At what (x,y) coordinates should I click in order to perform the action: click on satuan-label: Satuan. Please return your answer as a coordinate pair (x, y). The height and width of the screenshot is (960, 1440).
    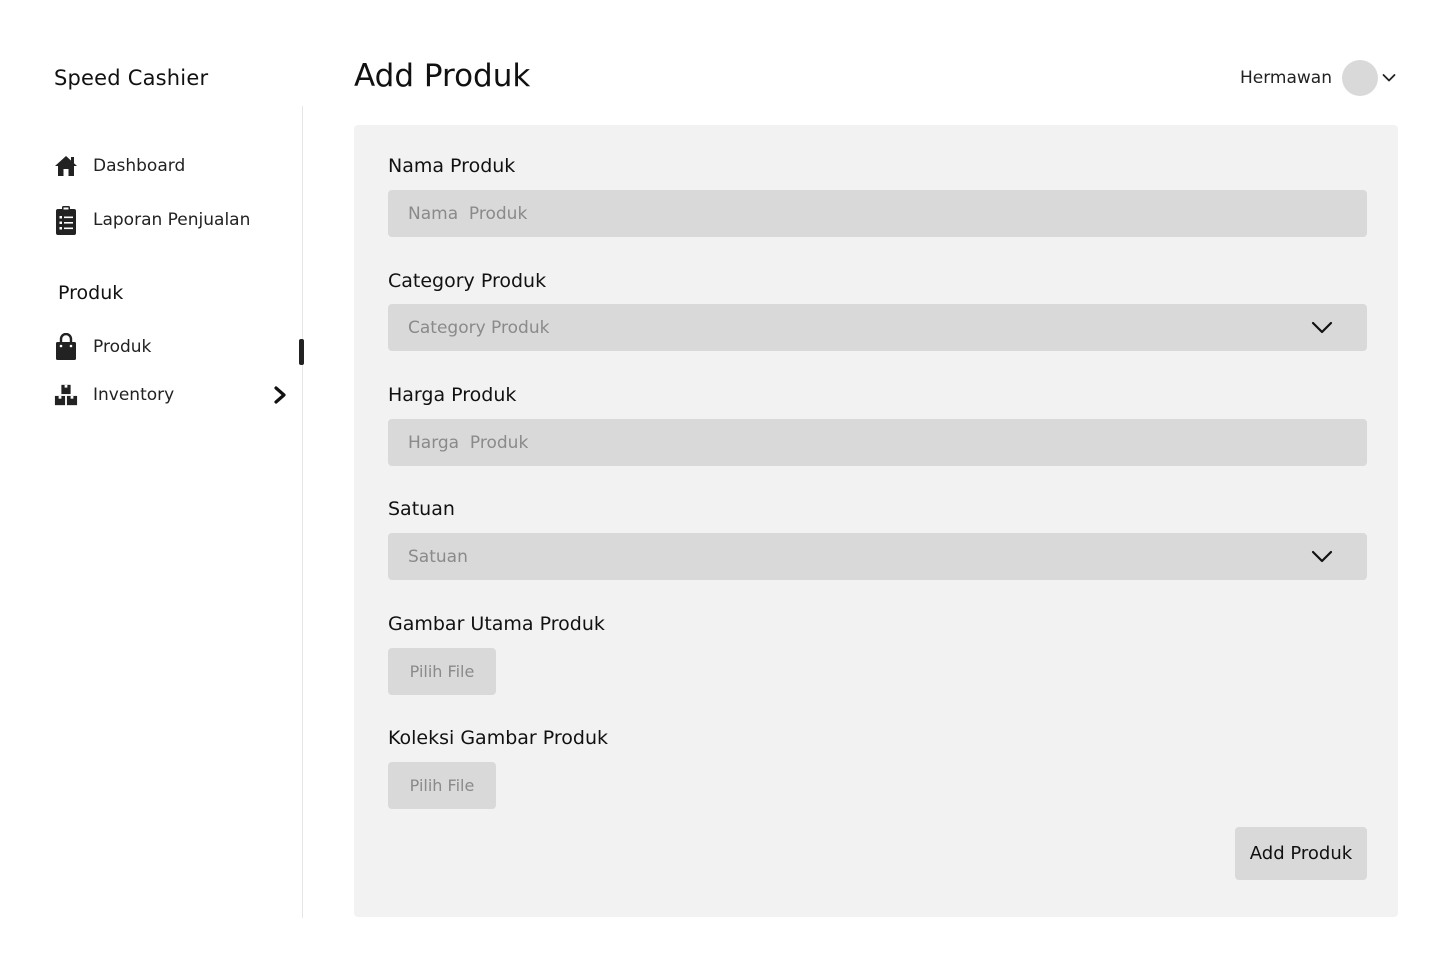
    Looking at the image, I should click on (421, 509).